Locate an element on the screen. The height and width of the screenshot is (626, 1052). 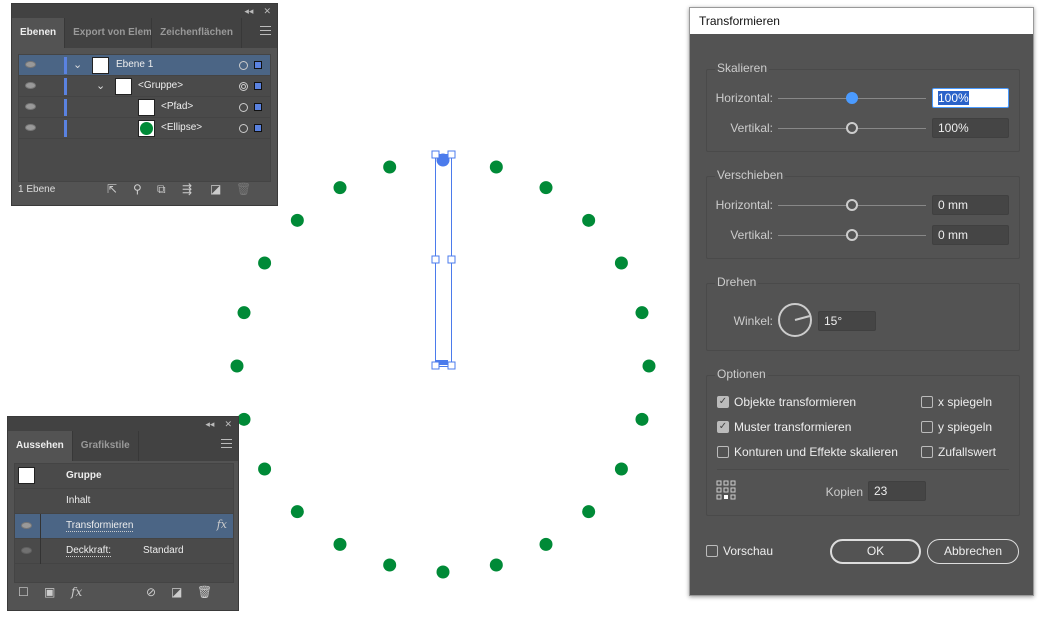
layer-row: ⌄ <Gruppe> is located at coordinates (144, 86).